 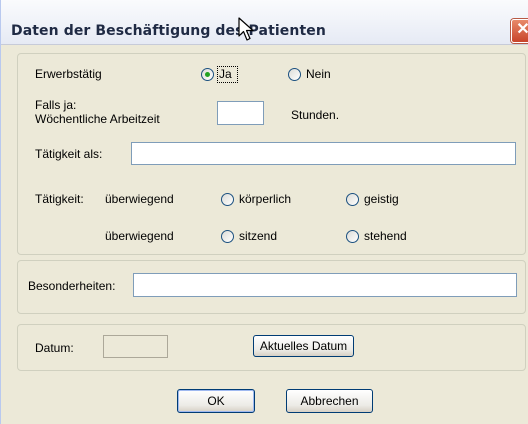 What do you see at coordinates (385, 236) in the screenshot?
I see `standing-label: stehend` at bounding box center [385, 236].